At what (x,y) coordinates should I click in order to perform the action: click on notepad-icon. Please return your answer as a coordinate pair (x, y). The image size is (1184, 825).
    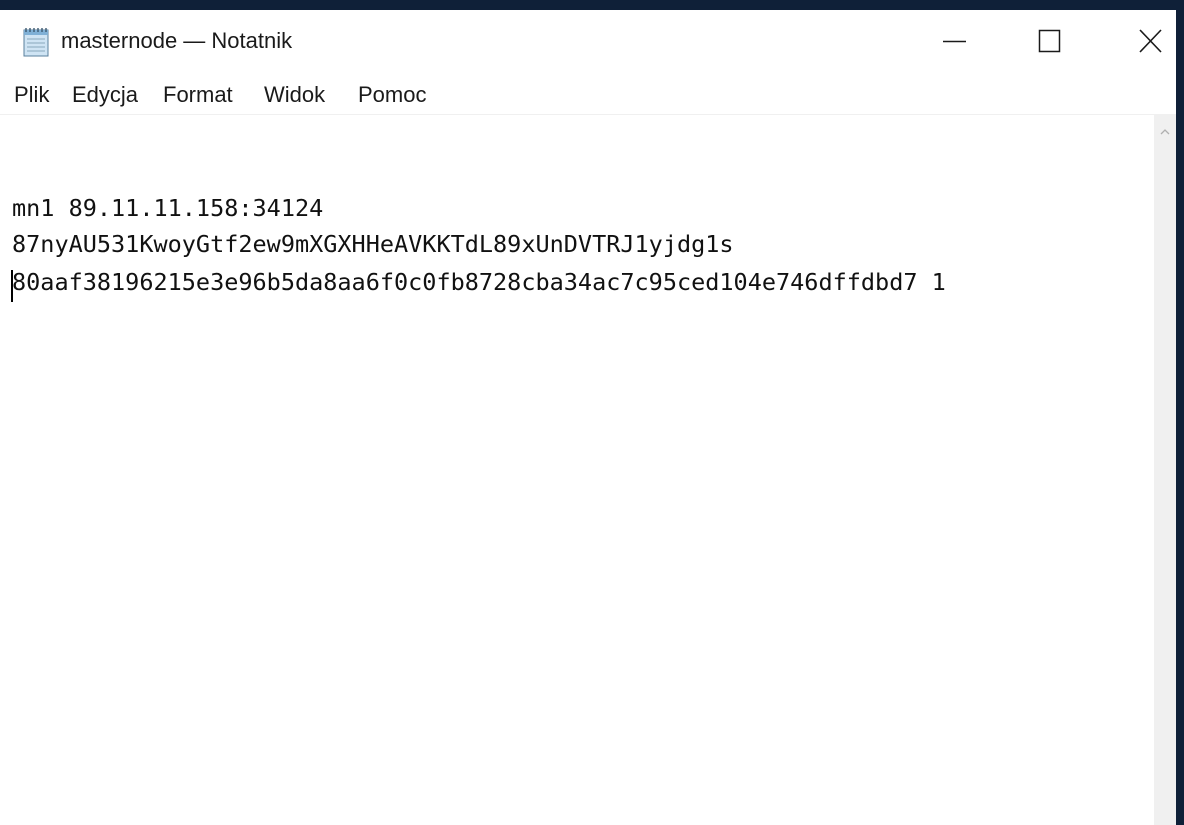
    Looking at the image, I should click on (37, 42).